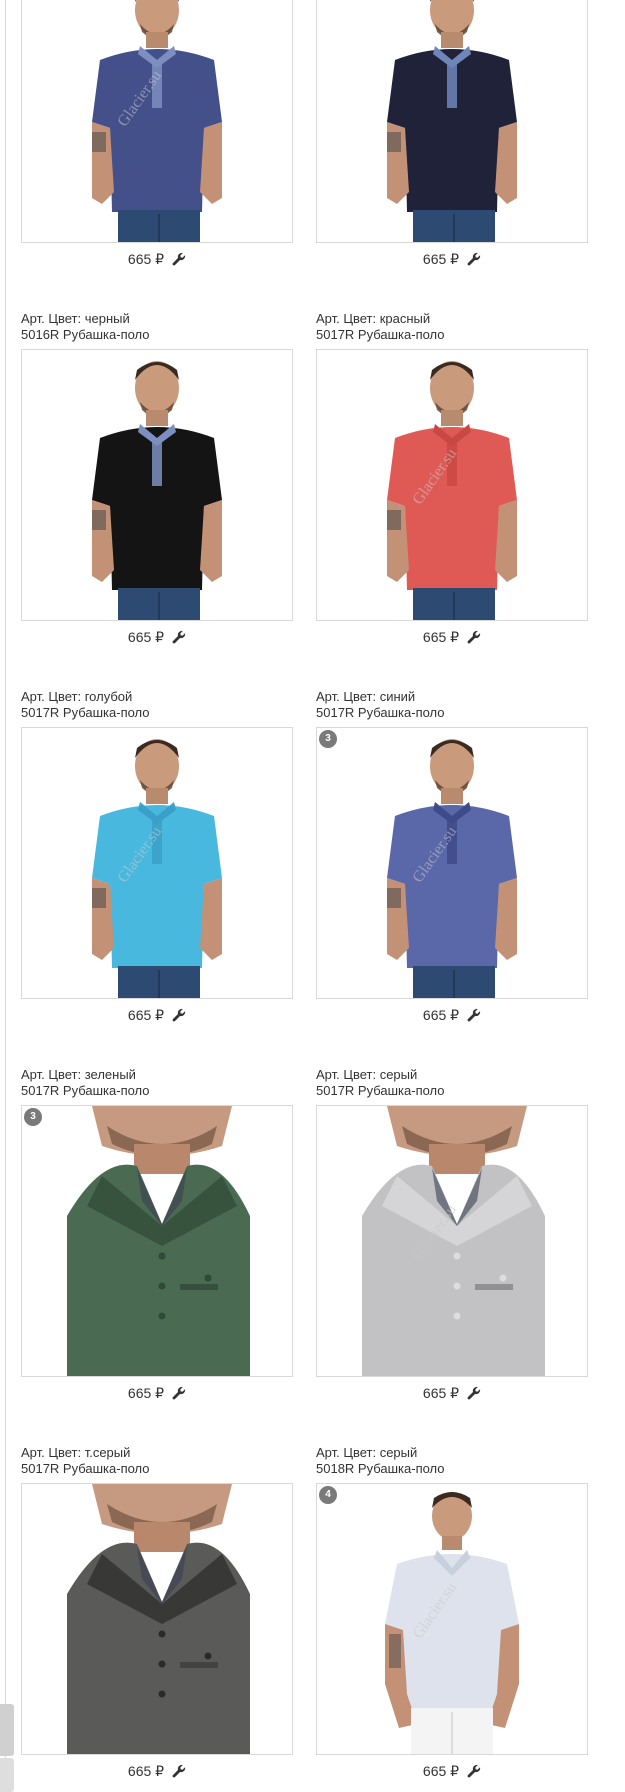 The height and width of the screenshot is (1792, 625). I want to click on product-color-label: Арт. Цвет: голубой, so click(77, 696).